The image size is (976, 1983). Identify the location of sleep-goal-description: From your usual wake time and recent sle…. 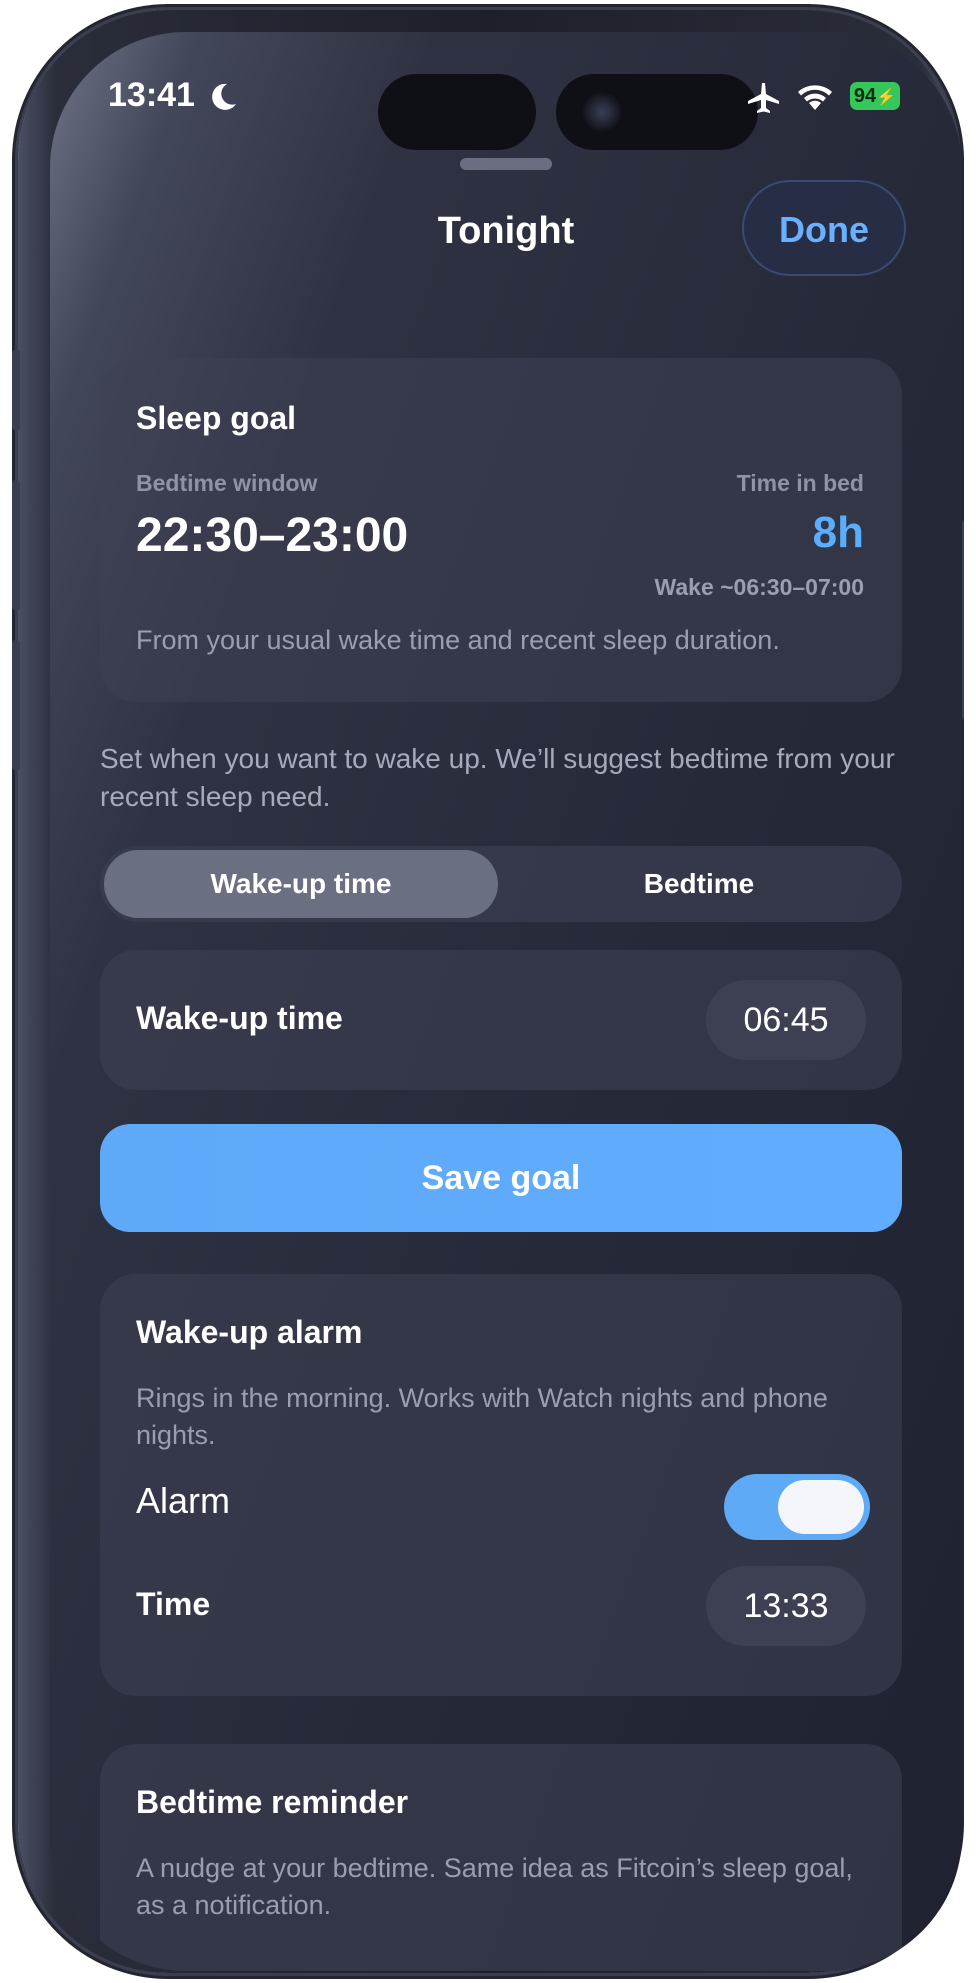
(458, 640).